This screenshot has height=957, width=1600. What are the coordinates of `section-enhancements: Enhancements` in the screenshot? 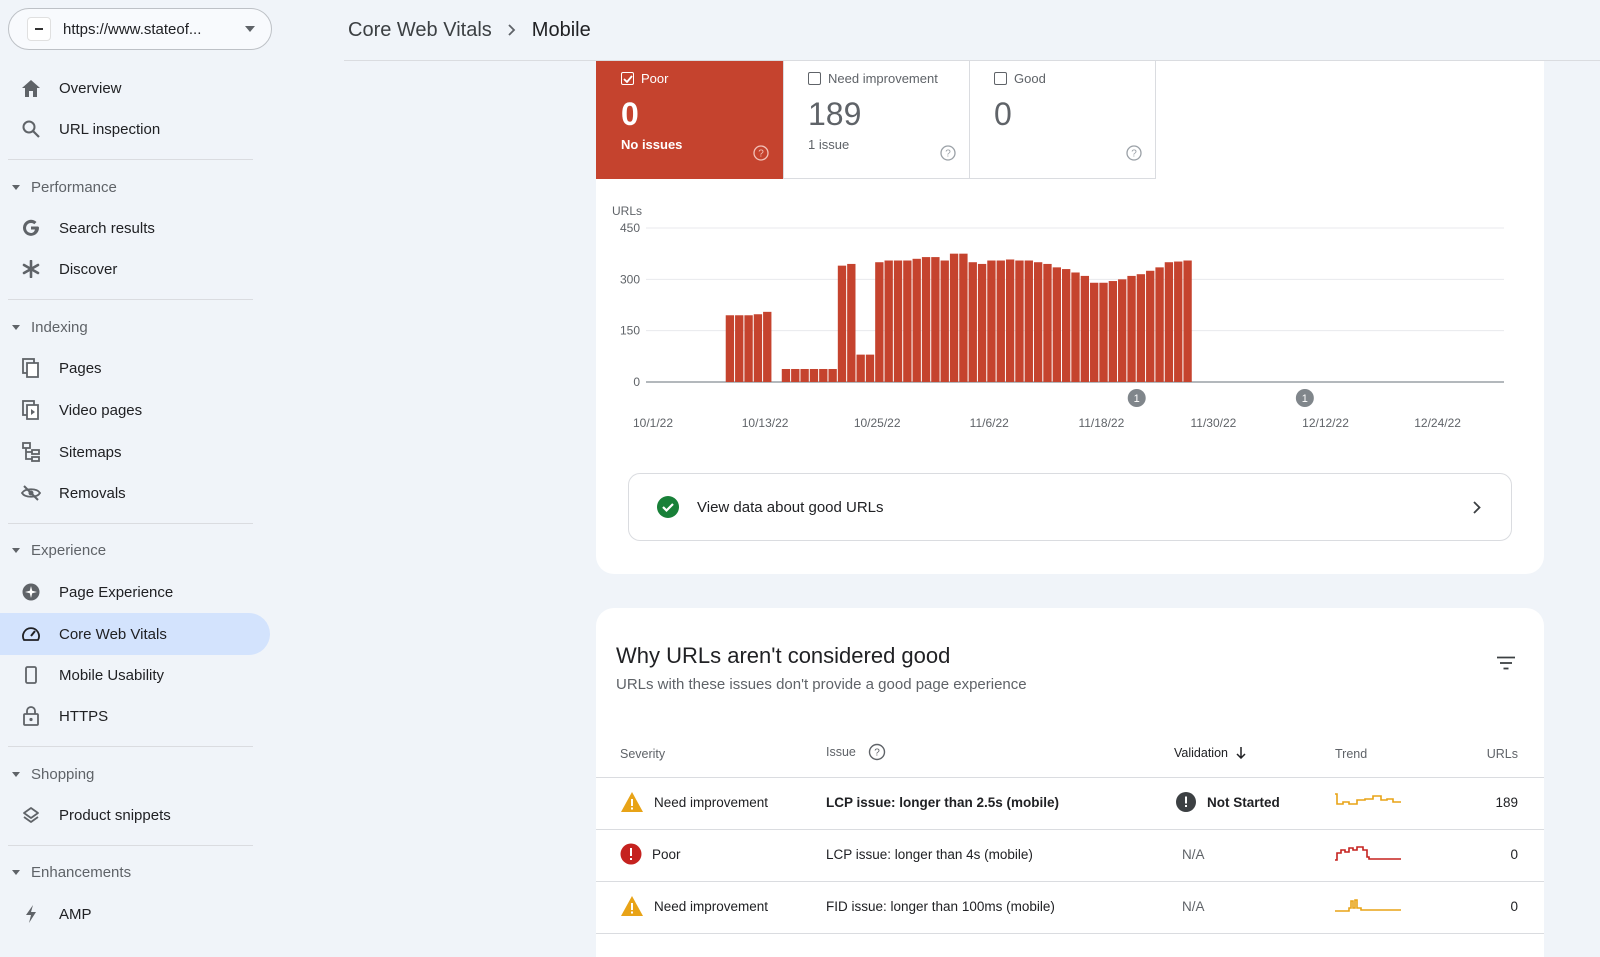 It's located at (65, 872).